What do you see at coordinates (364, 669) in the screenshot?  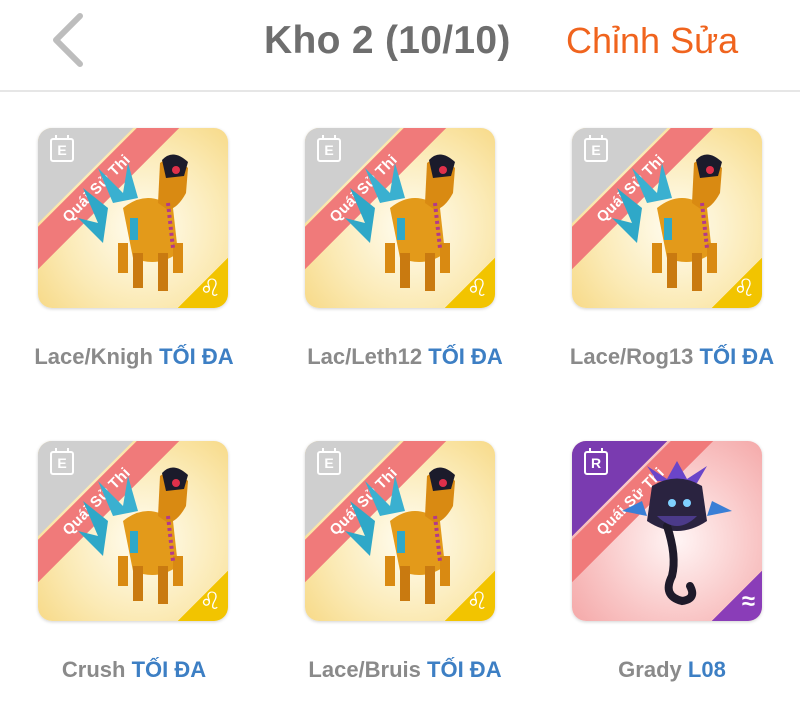 I see `monster-name: Lace/Bruis` at bounding box center [364, 669].